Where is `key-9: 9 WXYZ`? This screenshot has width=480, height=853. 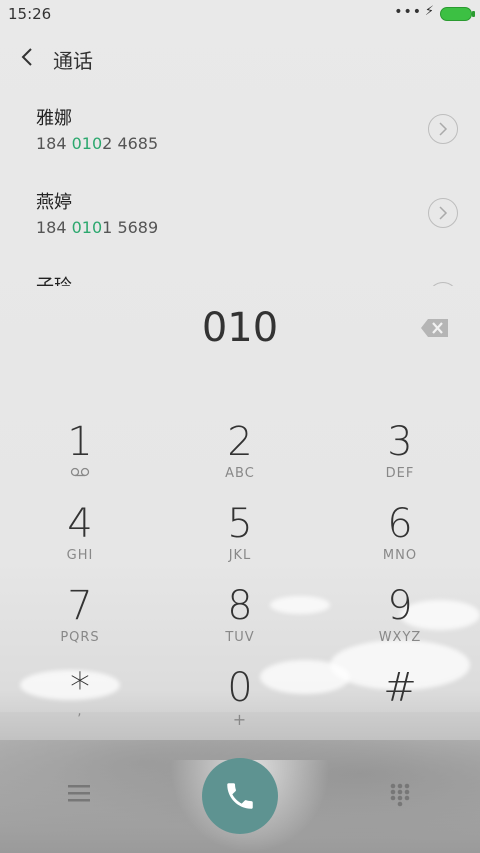 key-9: 9 WXYZ is located at coordinates (400, 624).